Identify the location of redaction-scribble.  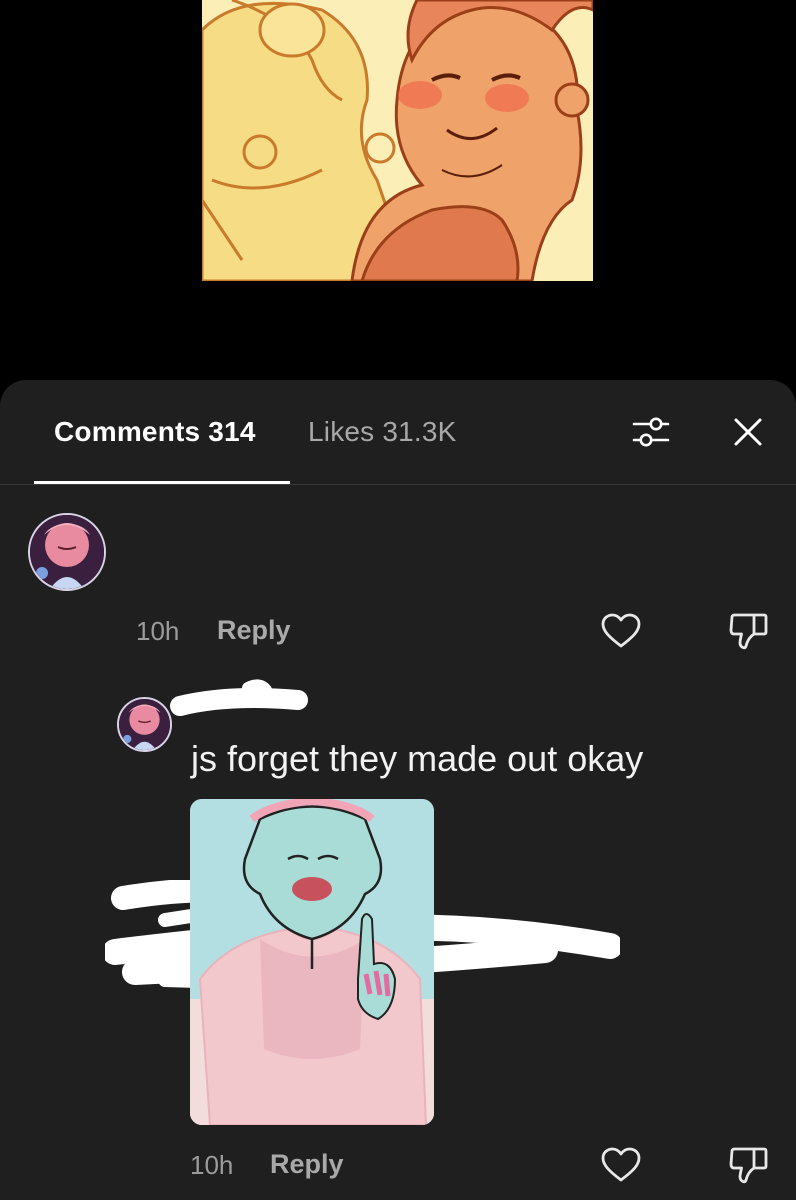
(239, 697).